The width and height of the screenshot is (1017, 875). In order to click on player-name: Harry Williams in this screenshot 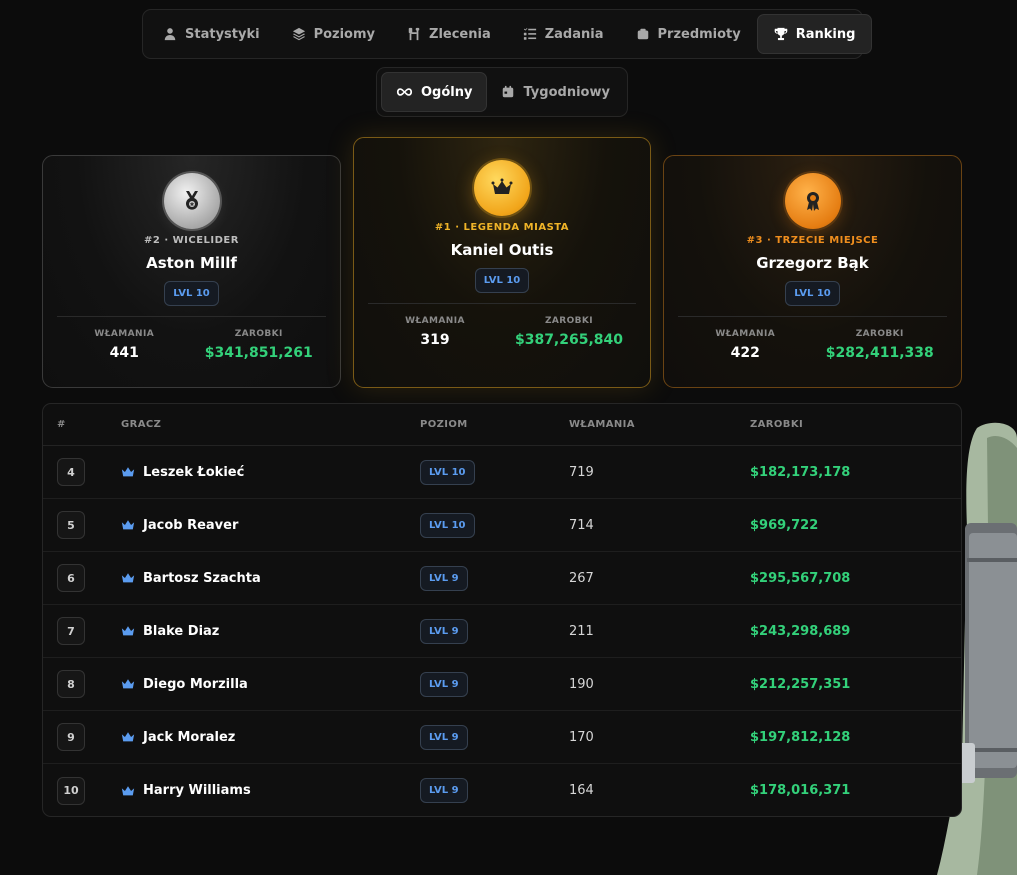, I will do `click(197, 790)`.